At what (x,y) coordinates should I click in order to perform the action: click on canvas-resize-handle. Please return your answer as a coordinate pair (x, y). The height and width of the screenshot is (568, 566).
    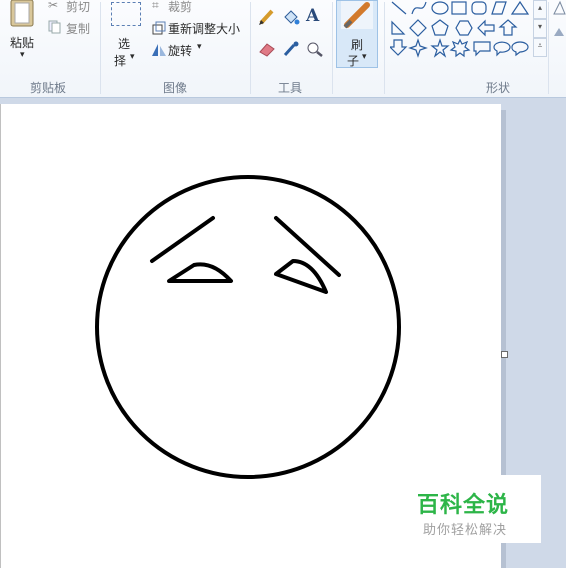
    Looking at the image, I should click on (504, 354).